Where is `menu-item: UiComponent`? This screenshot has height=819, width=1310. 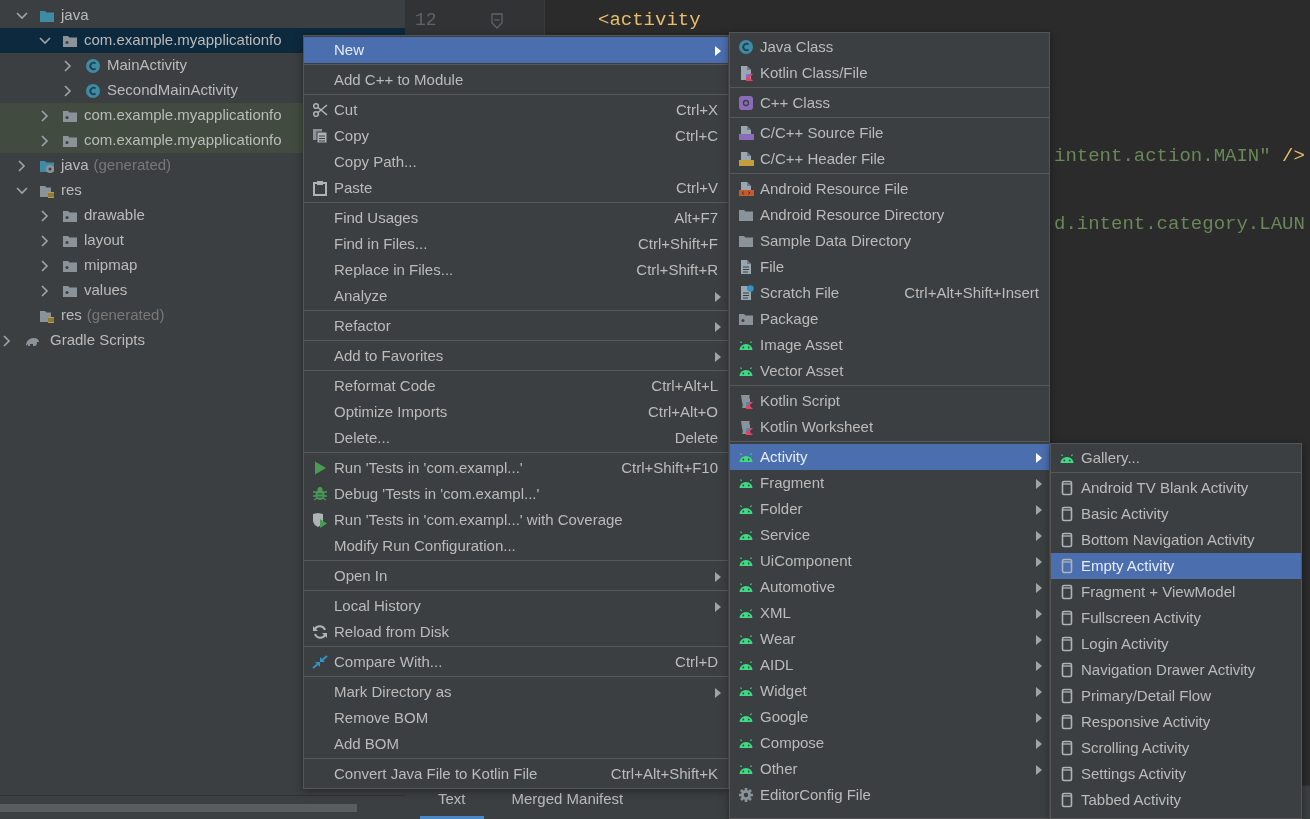
menu-item: UiComponent is located at coordinates (889, 561).